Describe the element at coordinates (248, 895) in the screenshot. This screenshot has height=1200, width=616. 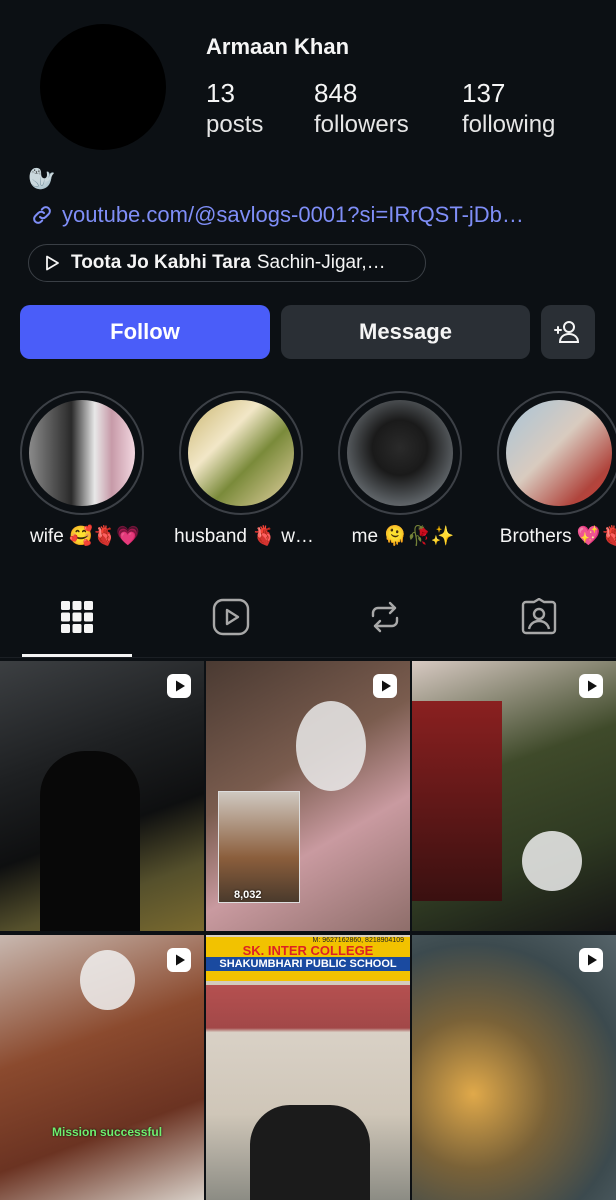
I see `post-view-count: 8,032` at that location.